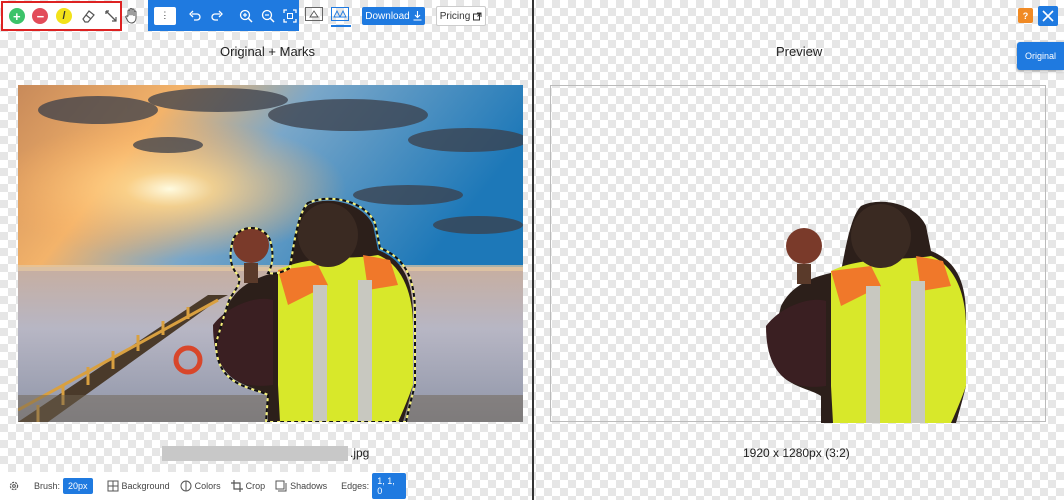  Describe the element at coordinates (165, 15) in the screenshot. I see `mode-select: ⋮` at that location.